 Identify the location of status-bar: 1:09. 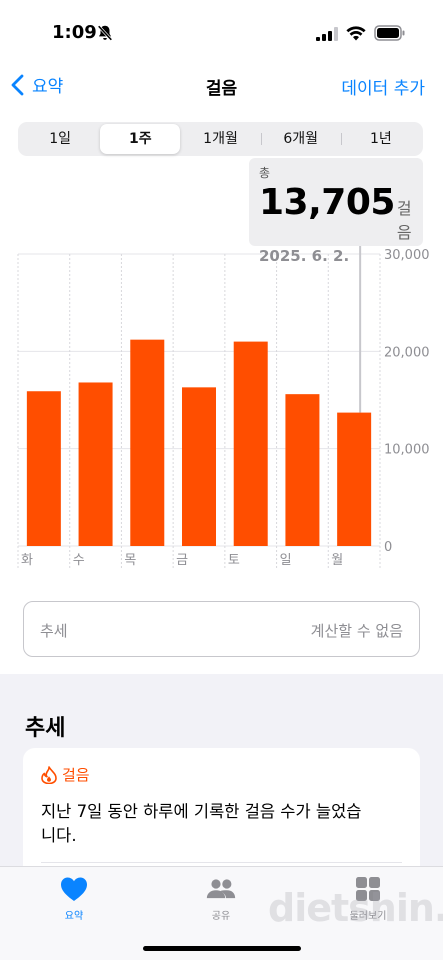
(221, 31).